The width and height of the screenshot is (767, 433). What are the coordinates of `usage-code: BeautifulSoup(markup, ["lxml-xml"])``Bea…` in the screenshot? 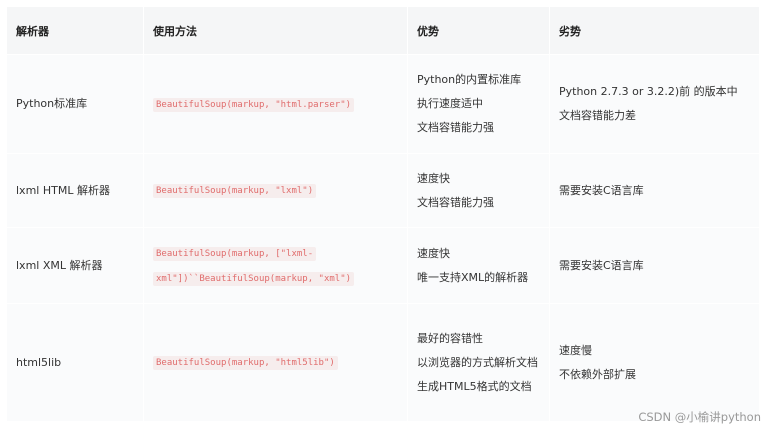 It's located at (254, 266).